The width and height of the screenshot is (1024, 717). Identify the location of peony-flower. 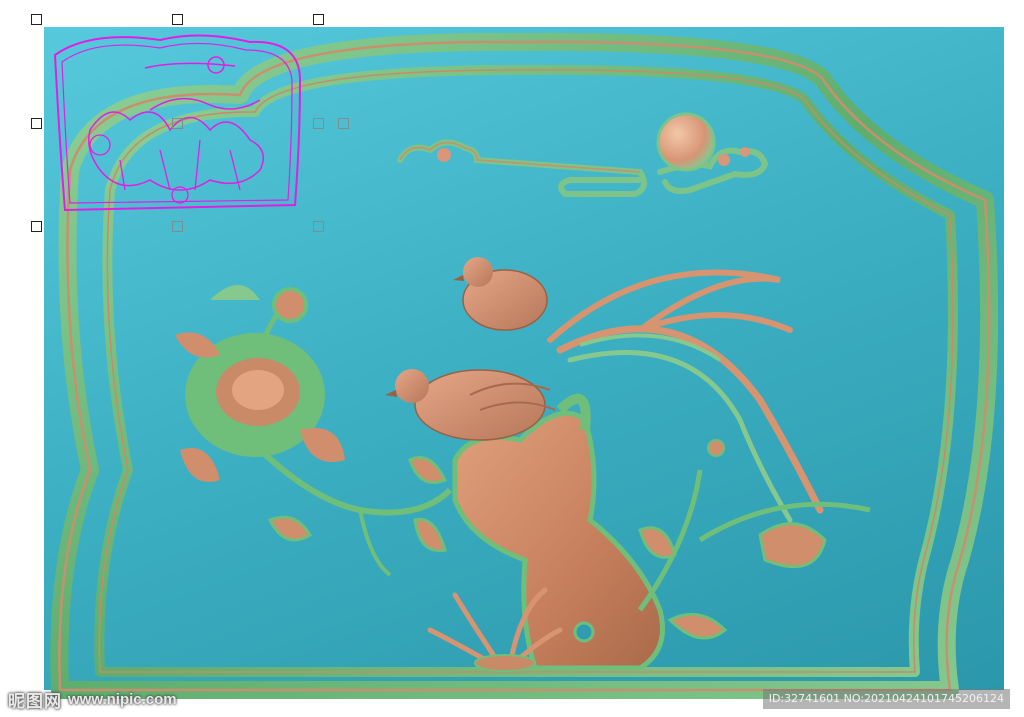
(314, 431).